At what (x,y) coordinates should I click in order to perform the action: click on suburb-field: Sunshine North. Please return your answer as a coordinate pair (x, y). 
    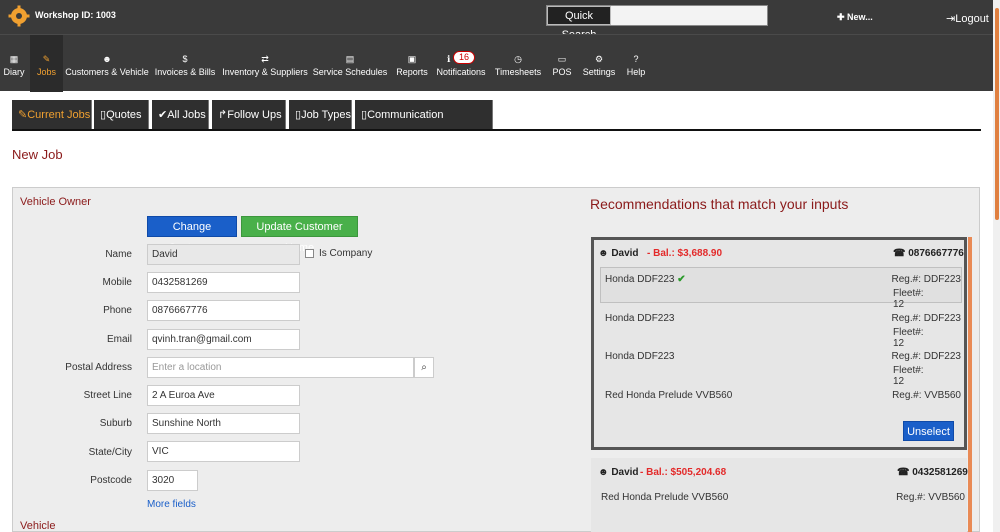
    Looking at the image, I should click on (223, 423).